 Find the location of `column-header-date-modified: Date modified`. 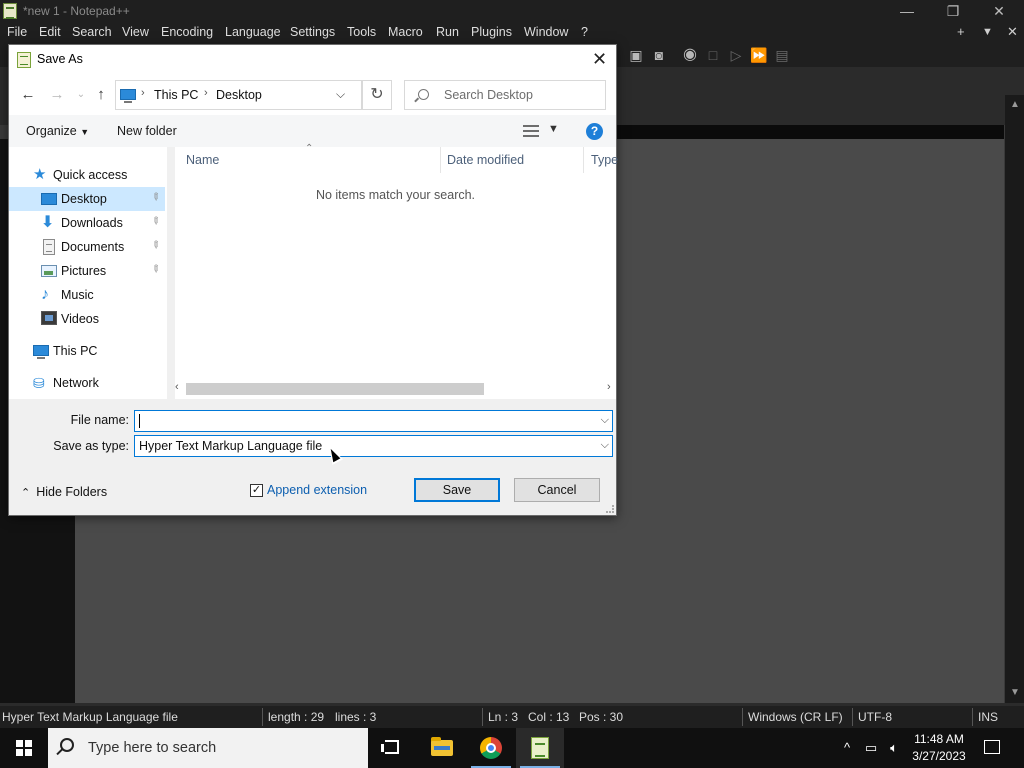

column-header-date-modified: Date modified is located at coordinates (485, 160).